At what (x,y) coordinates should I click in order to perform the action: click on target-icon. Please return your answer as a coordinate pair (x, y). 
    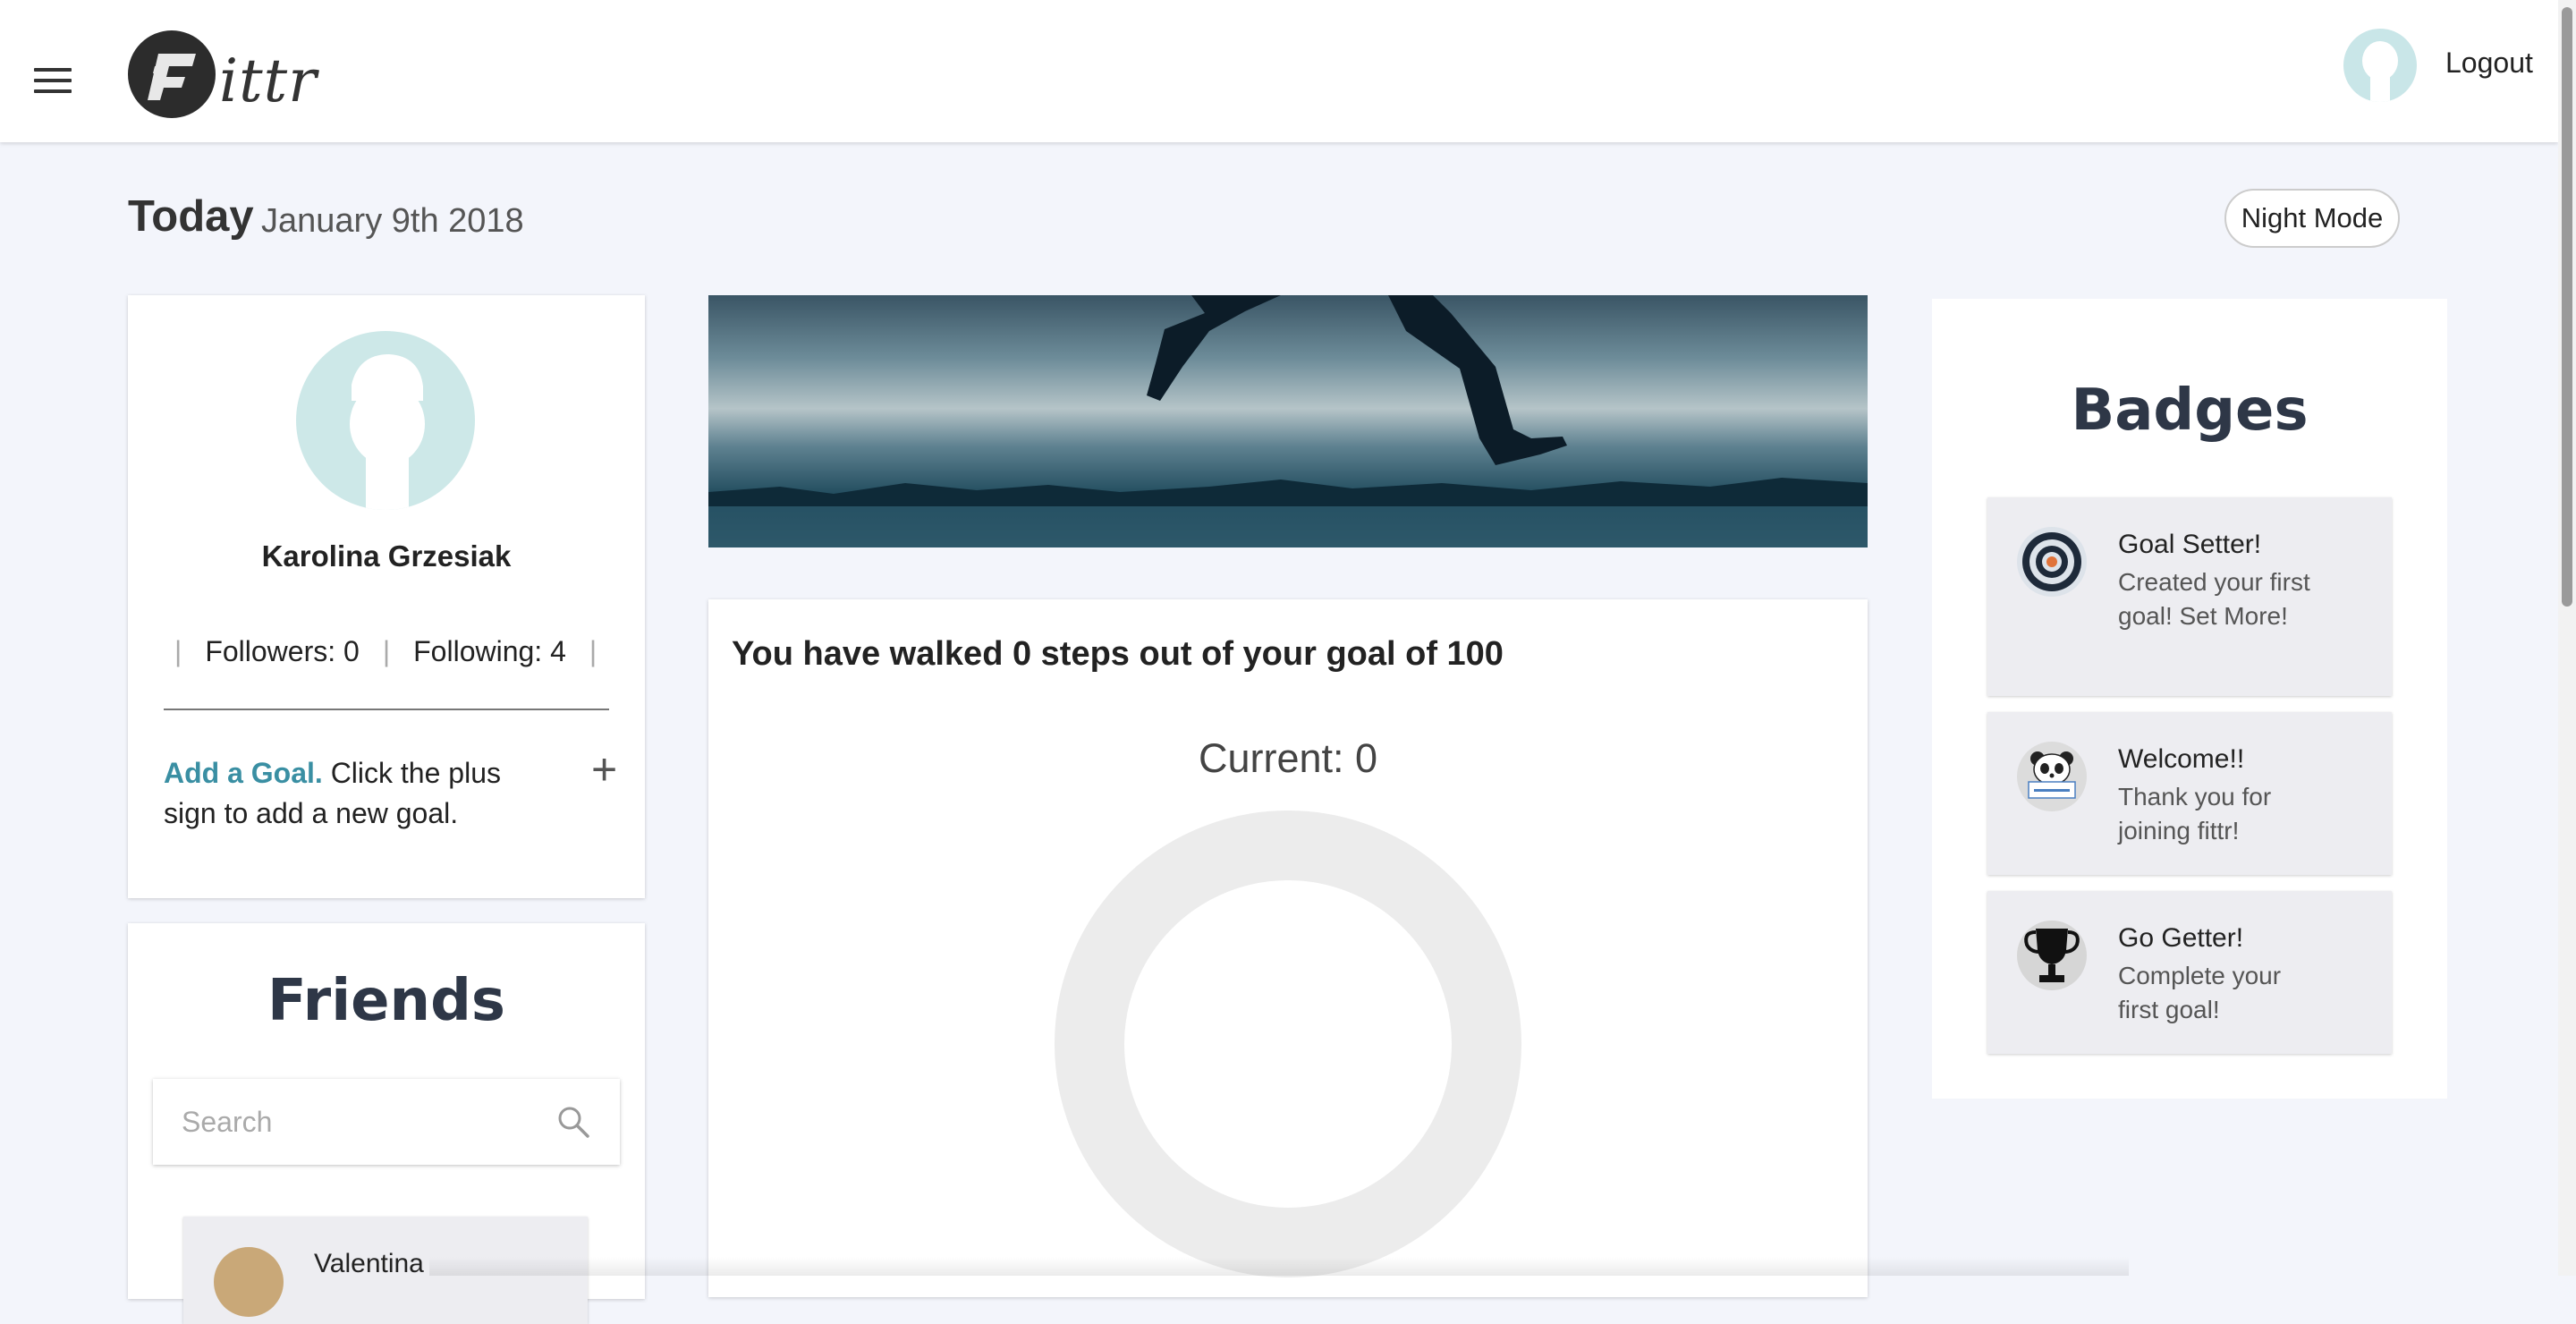
    Looking at the image, I should click on (2052, 562).